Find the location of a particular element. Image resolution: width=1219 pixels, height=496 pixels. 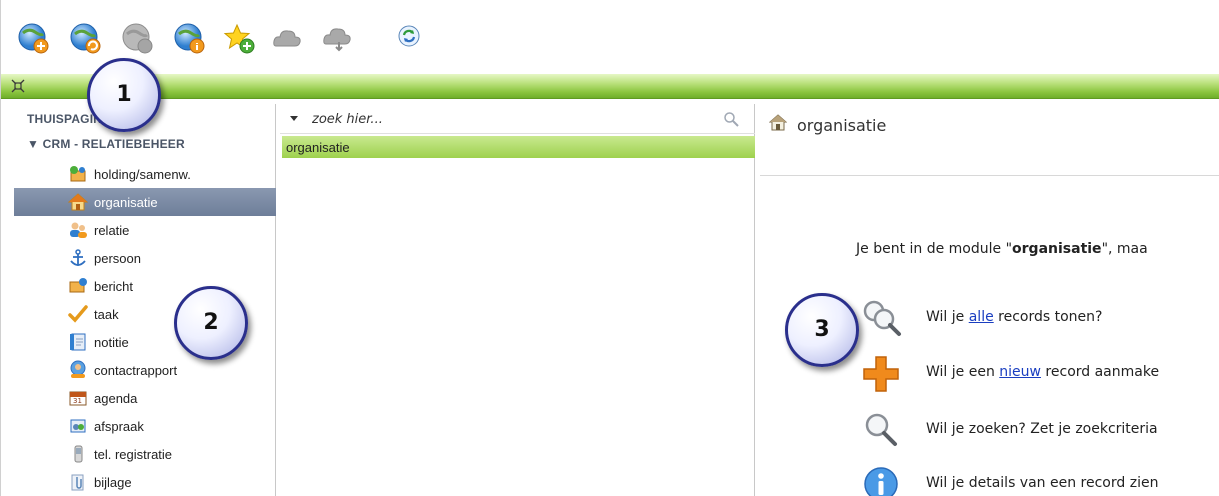

detail-header: organisatie is located at coordinates (989, 140).